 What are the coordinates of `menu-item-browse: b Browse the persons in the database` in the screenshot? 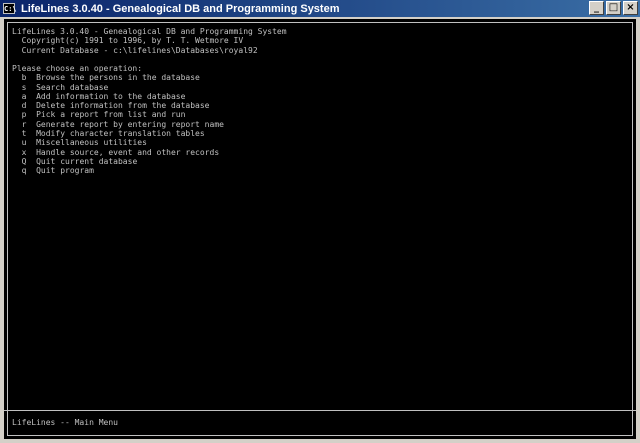 It's located at (118, 77).